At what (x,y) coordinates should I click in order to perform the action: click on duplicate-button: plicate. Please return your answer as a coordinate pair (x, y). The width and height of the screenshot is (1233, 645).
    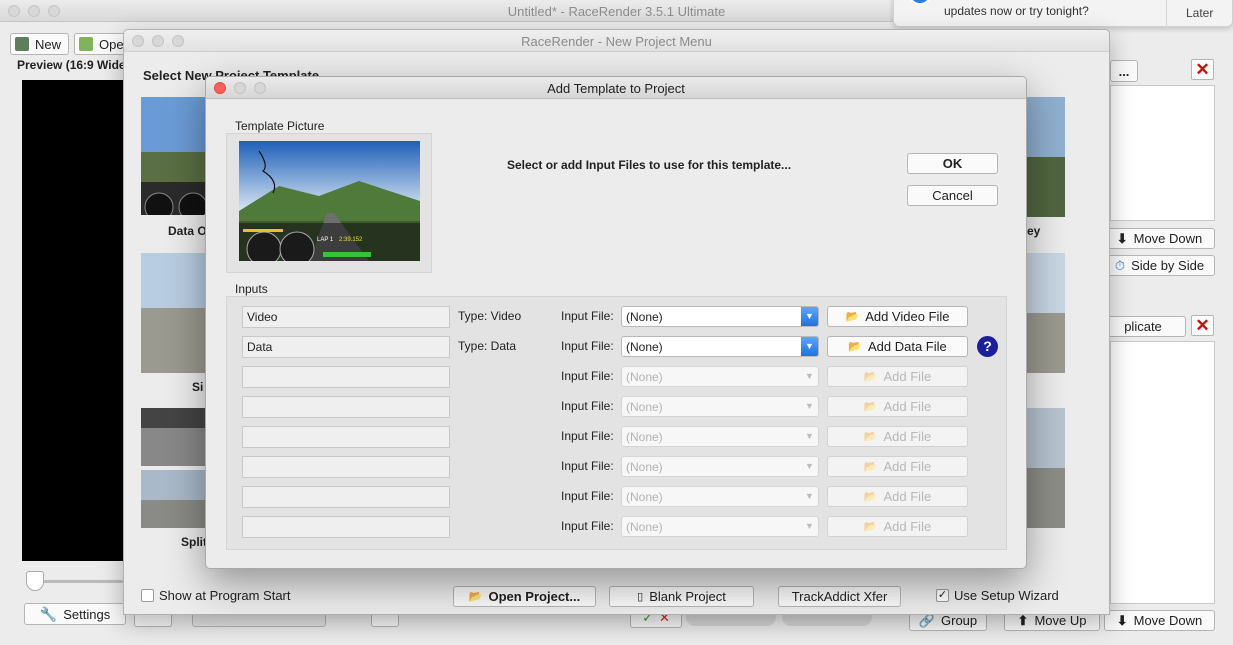
    Looking at the image, I should click on (1143, 326).